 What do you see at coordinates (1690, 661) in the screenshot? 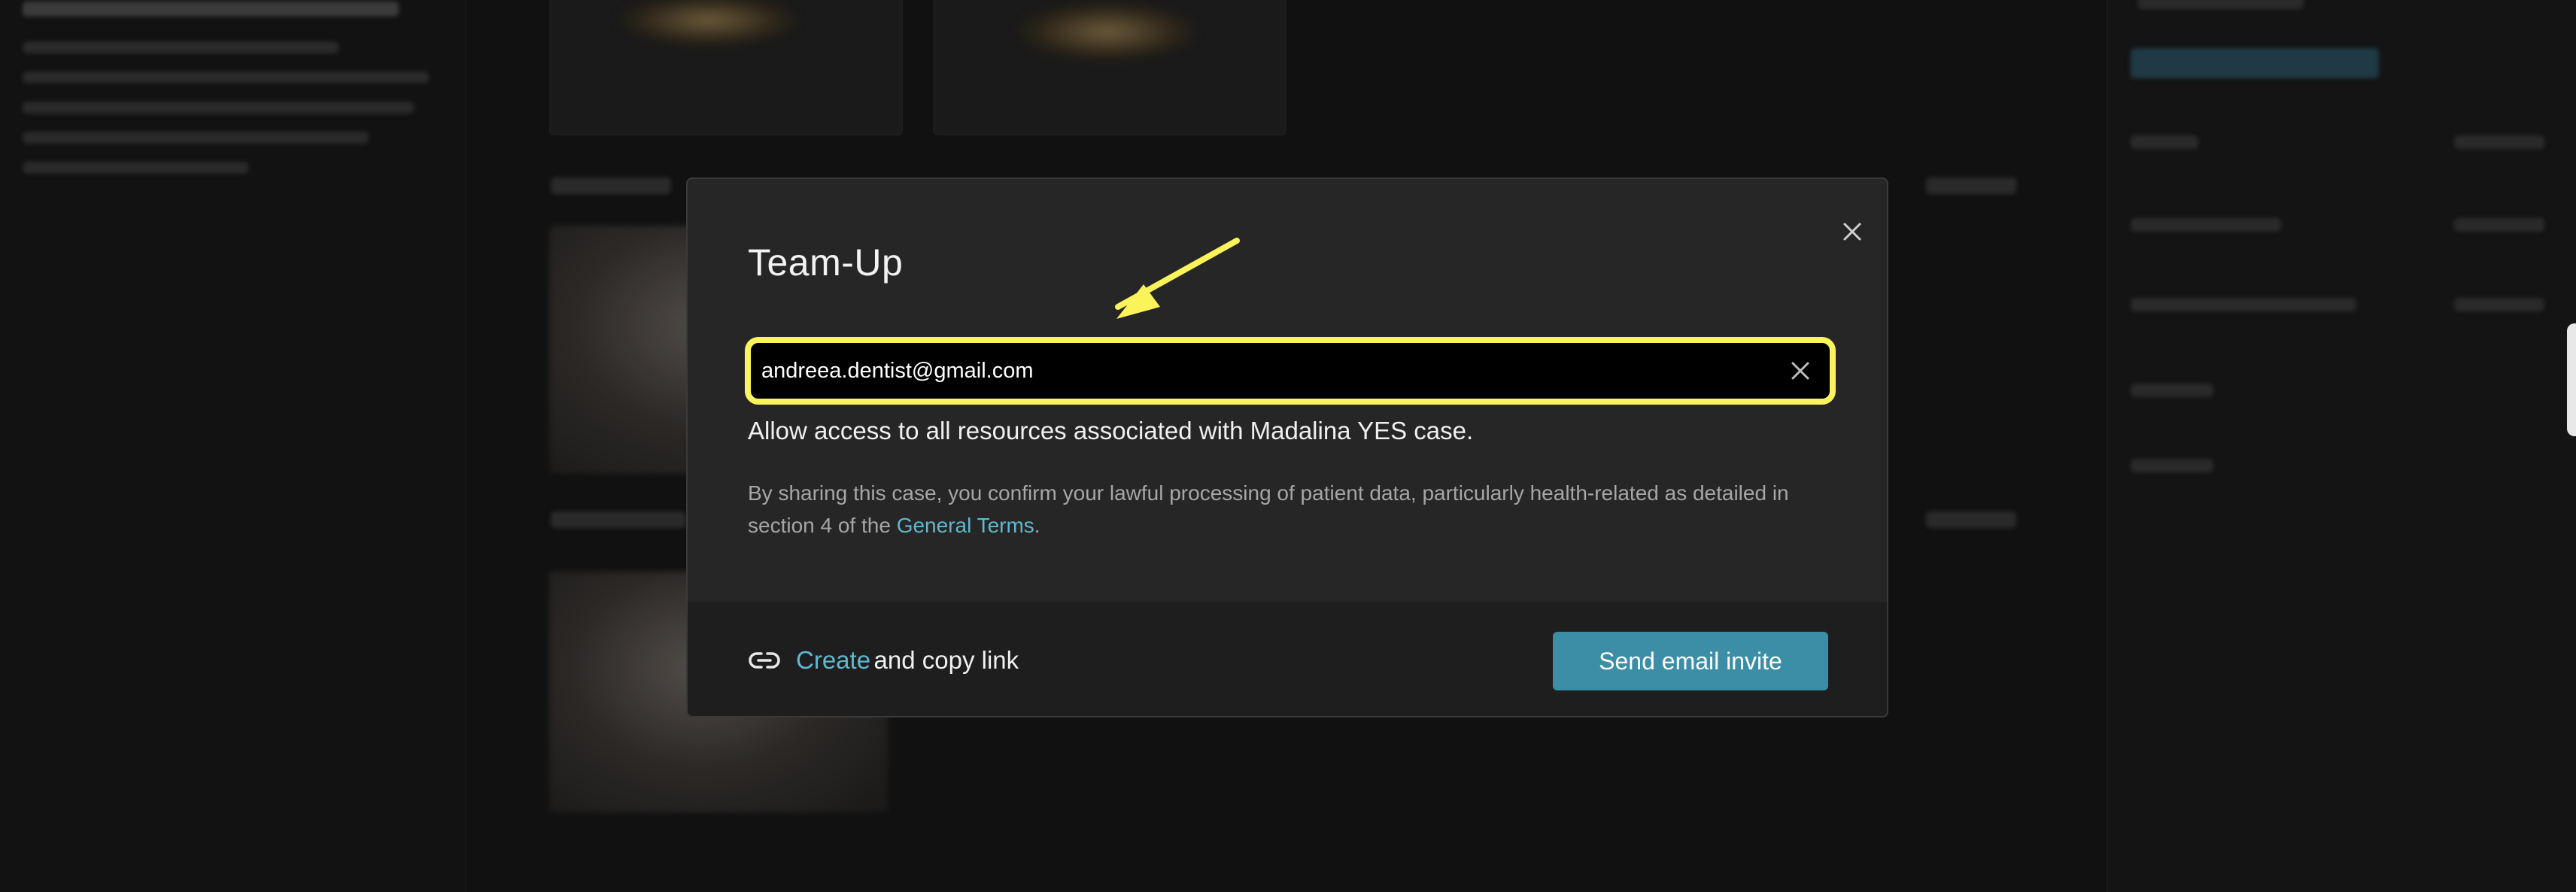
I see `send-email-invite-button: Send email invite` at bounding box center [1690, 661].